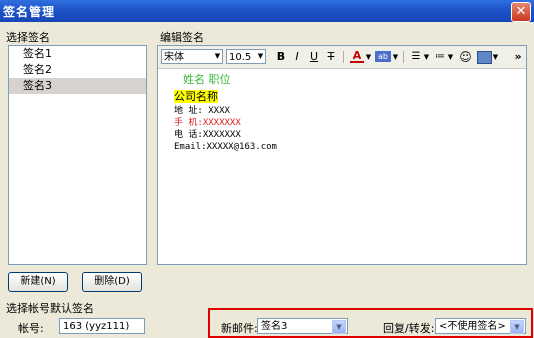 This screenshot has height=338, width=534. Describe the element at coordinates (225, 147) in the screenshot. I see `email-line: Email:XXXXX@163.com` at that location.